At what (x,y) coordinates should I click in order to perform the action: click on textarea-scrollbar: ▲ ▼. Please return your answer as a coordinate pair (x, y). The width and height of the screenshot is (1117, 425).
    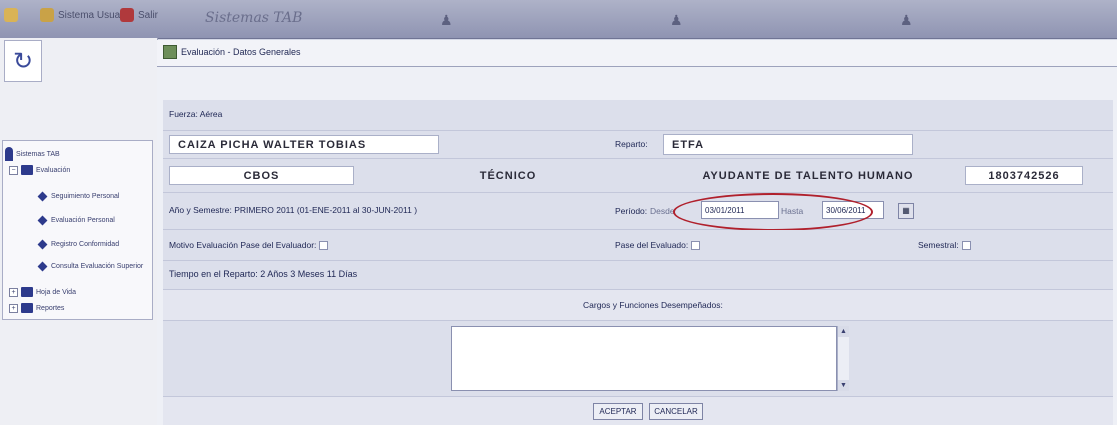
    Looking at the image, I should click on (843, 358).